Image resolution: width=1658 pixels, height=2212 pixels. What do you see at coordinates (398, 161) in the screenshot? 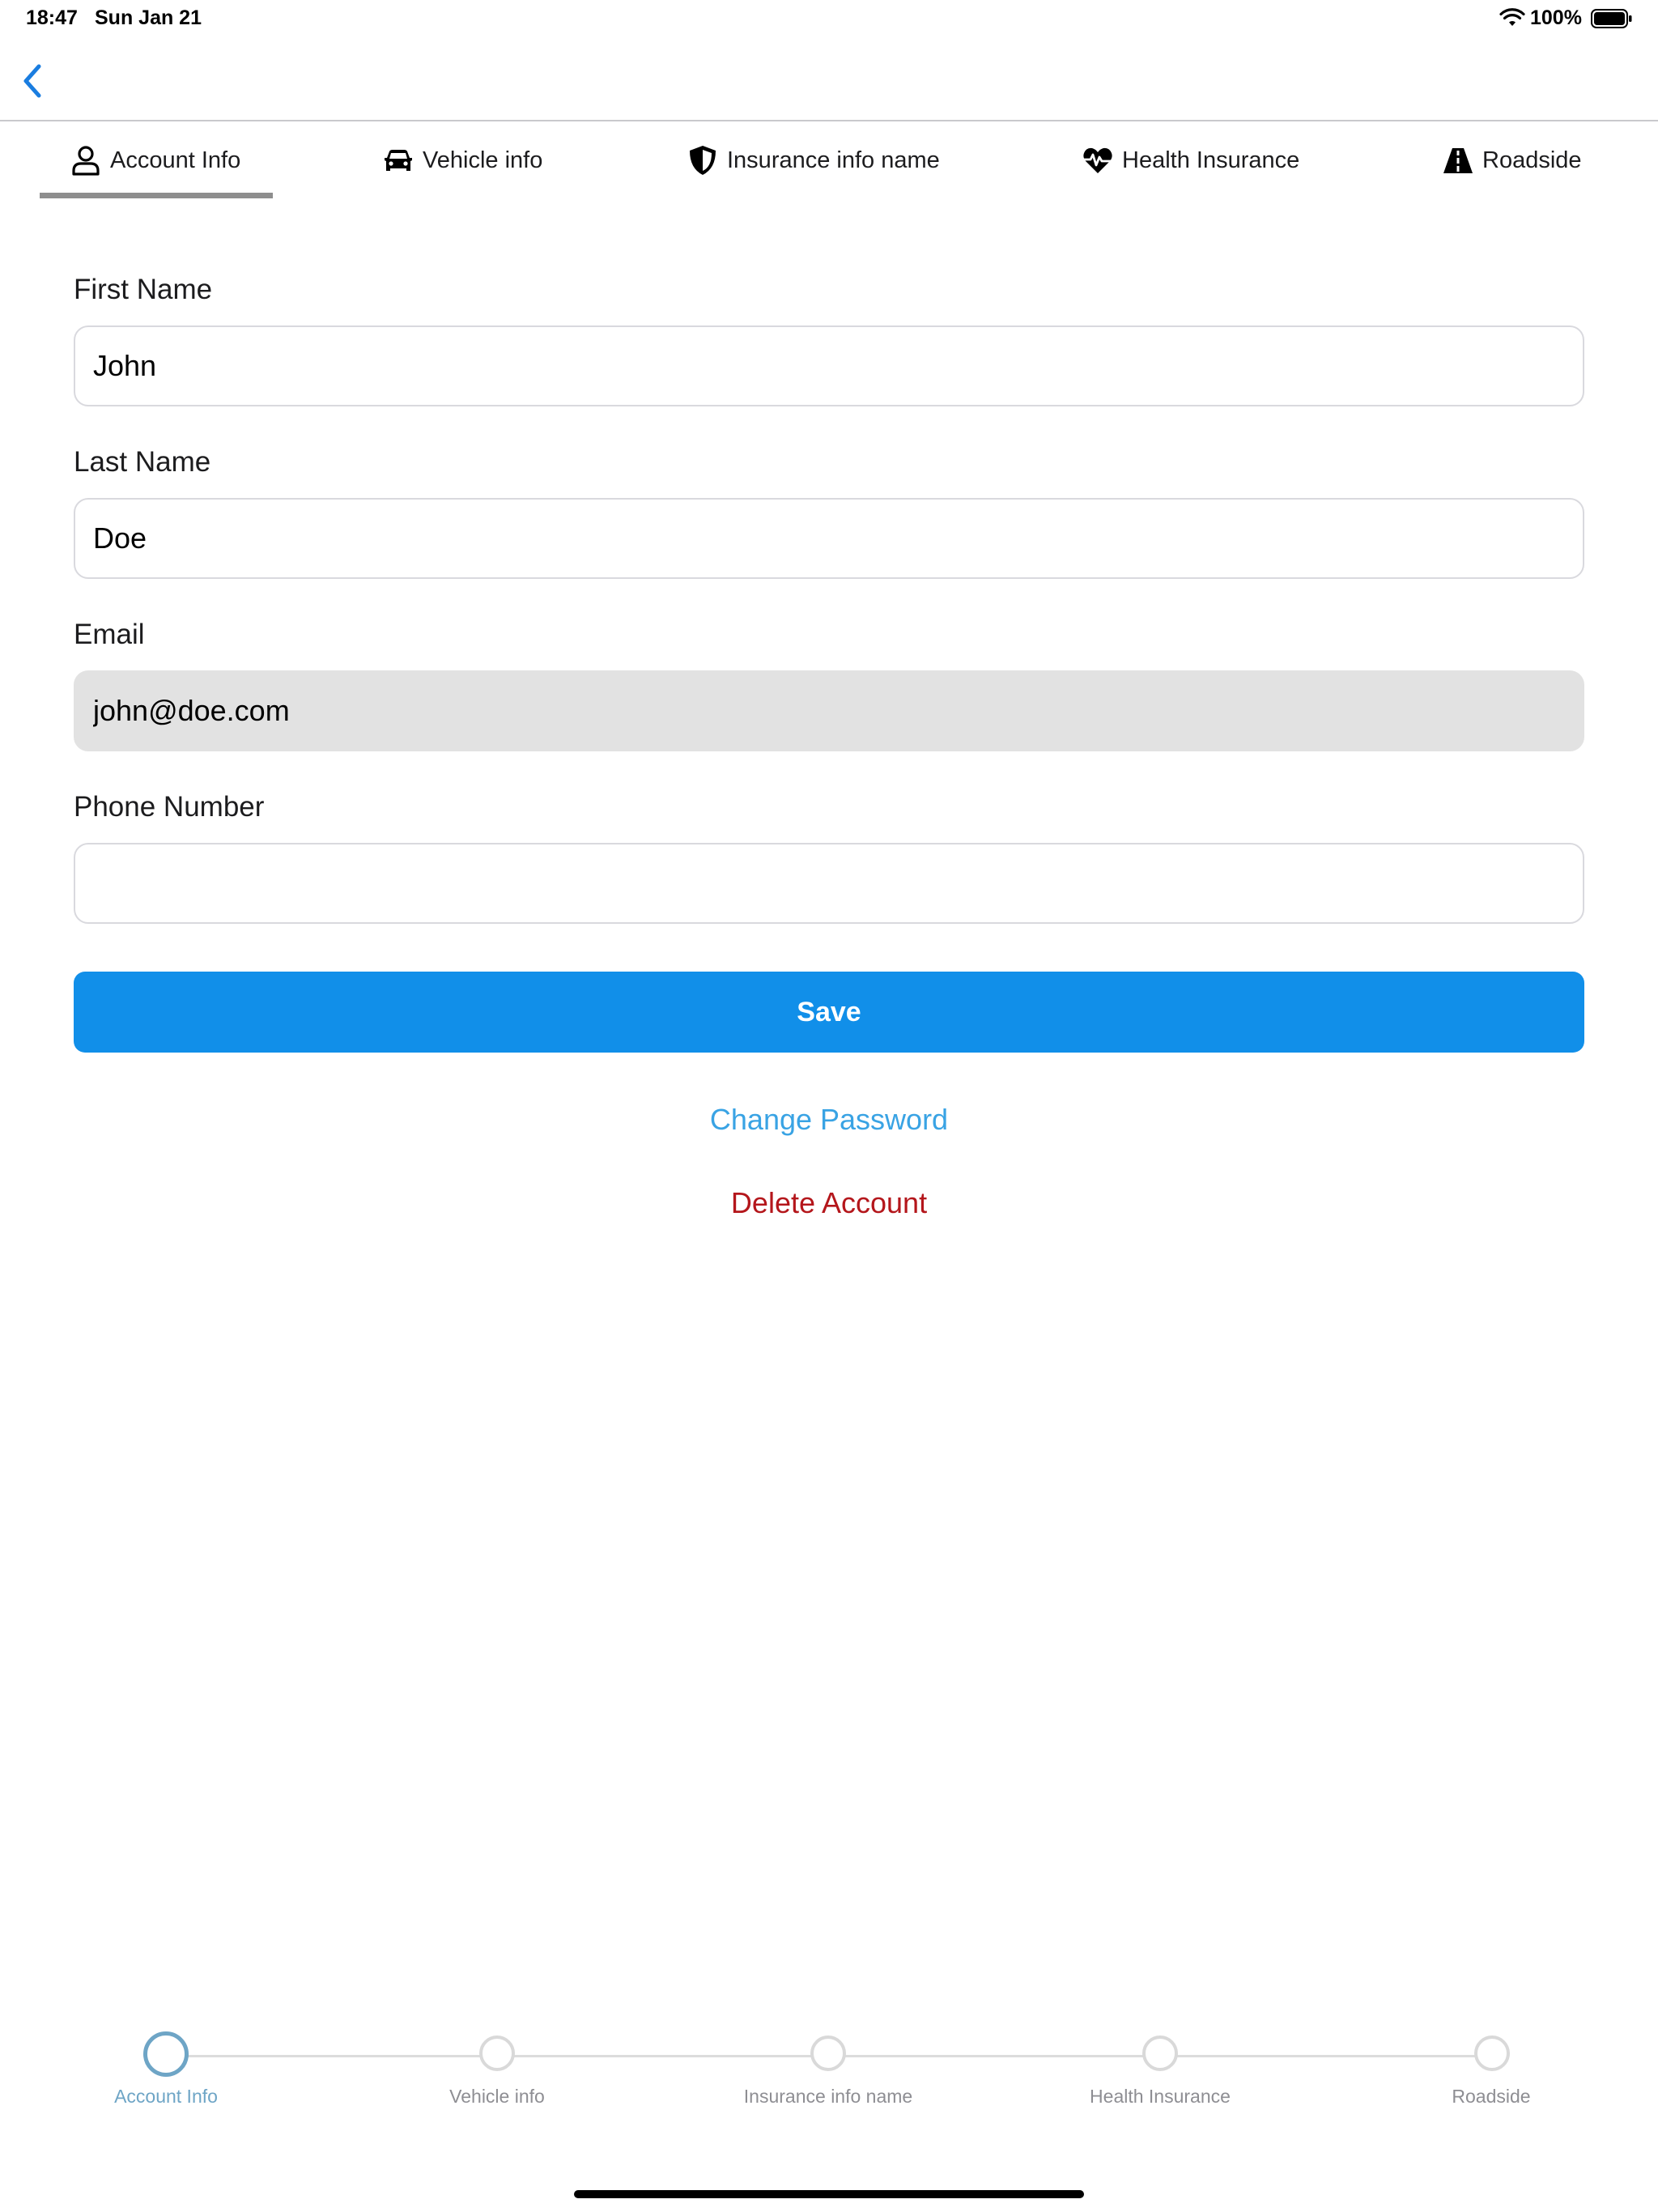
I see `car-icon` at bounding box center [398, 161].